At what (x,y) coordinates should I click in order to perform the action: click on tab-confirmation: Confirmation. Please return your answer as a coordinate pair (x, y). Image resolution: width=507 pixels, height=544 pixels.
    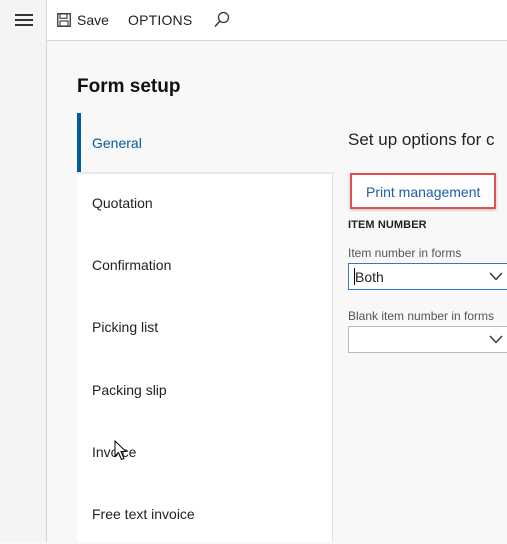
    Looking at the image, I should click on (205, 265).